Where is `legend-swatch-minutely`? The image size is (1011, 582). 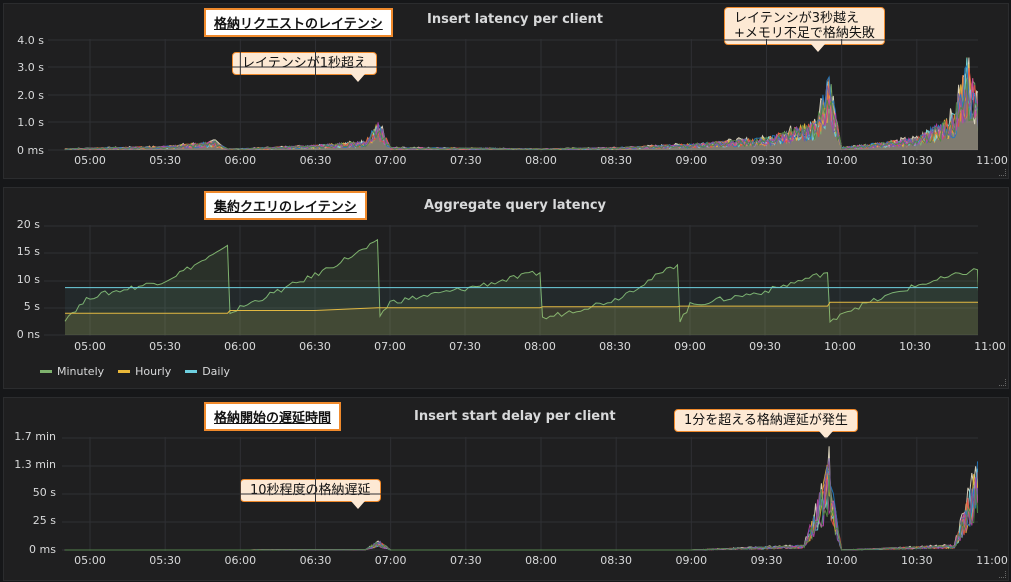
legend-swatch-minutely is located at coordinates (46, 371).